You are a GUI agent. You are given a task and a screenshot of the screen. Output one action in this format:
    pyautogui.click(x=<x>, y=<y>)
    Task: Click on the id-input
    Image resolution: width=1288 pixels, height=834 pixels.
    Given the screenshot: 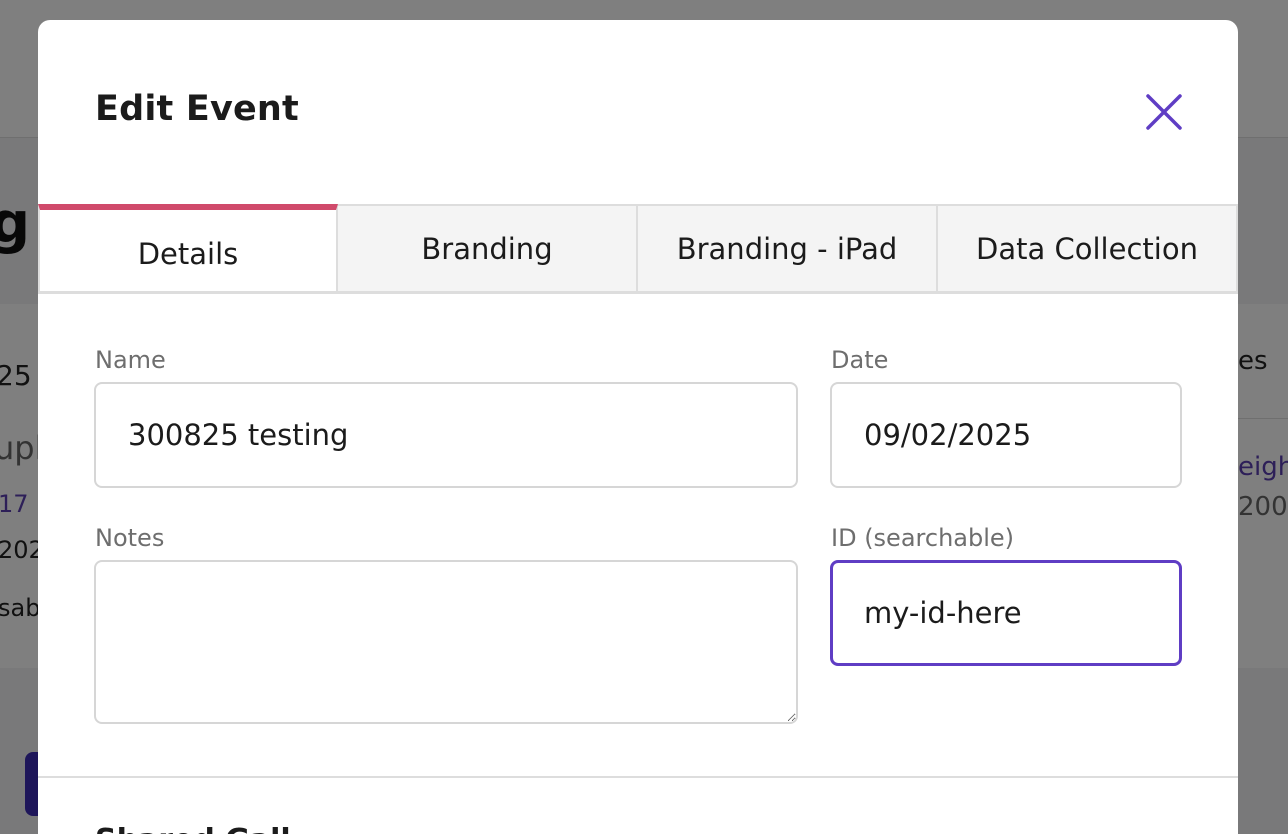 What is the action you would take?
    pyautogui.click(x=1006, y=613)
    